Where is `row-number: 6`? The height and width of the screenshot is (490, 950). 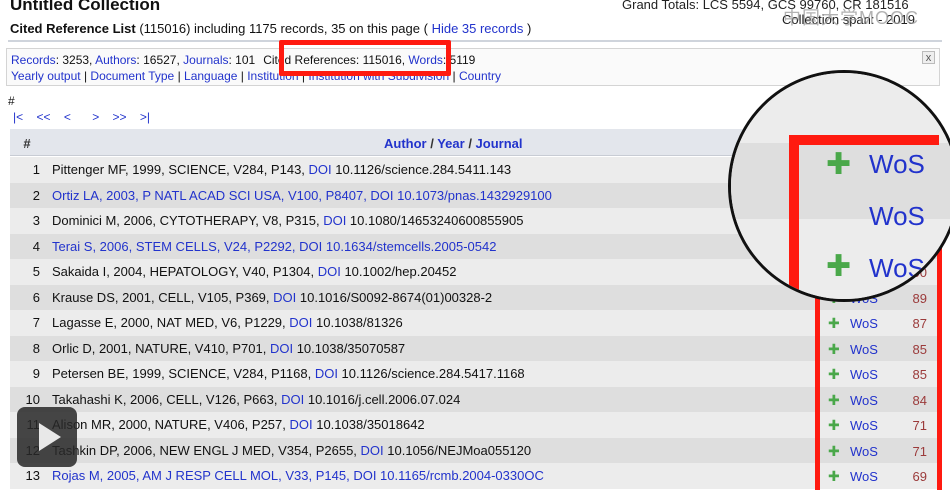 row-number: 6 is located at coordinates (36, 297).